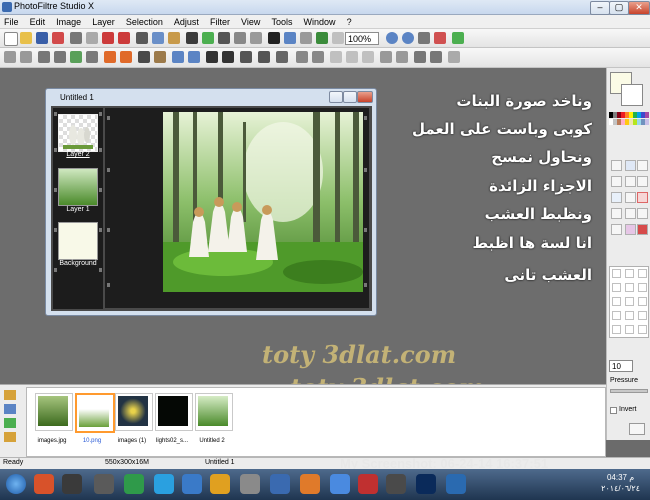  Describe the element at coordinates (322, 38) in the screenshot. I see `color-balance-icon` at that location.